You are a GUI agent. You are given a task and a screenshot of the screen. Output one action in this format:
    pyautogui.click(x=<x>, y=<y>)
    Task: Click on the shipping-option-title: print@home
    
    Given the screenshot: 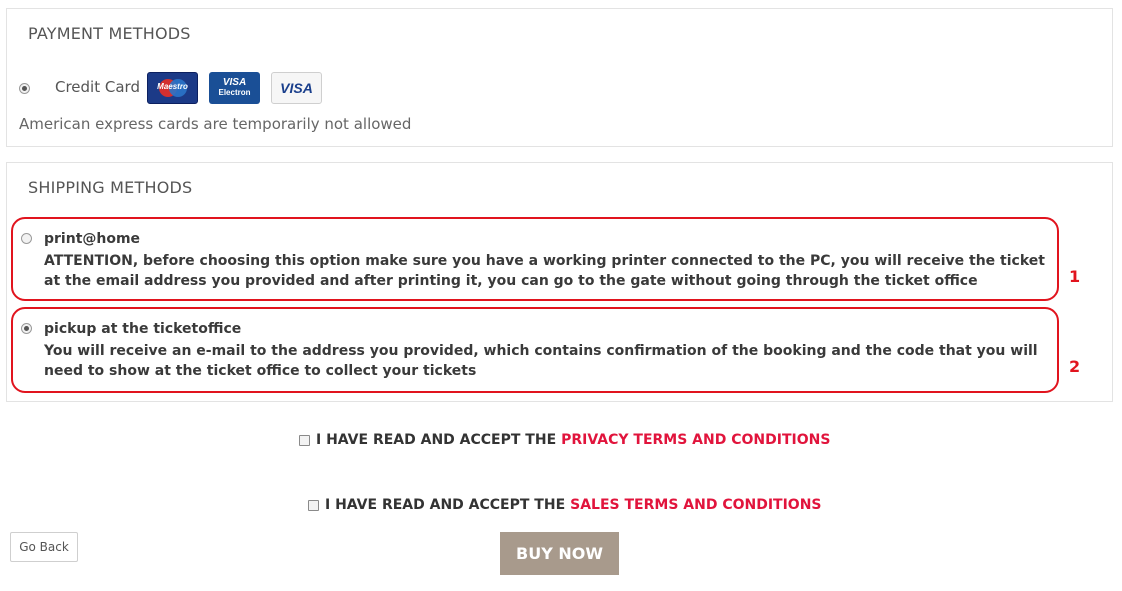 What is the action you would take?
    pyautogui.click(x=92, y=239)
    